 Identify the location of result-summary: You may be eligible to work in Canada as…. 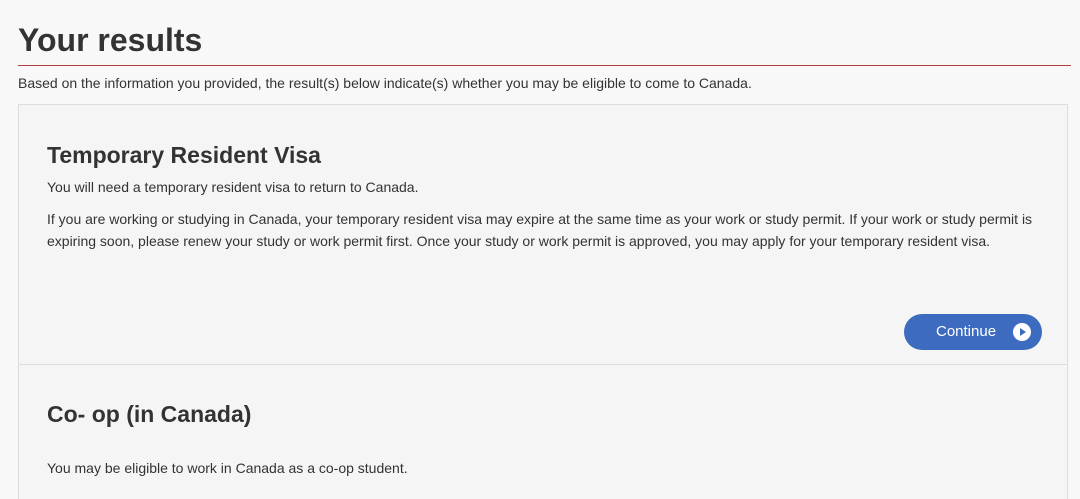
(227, 468).